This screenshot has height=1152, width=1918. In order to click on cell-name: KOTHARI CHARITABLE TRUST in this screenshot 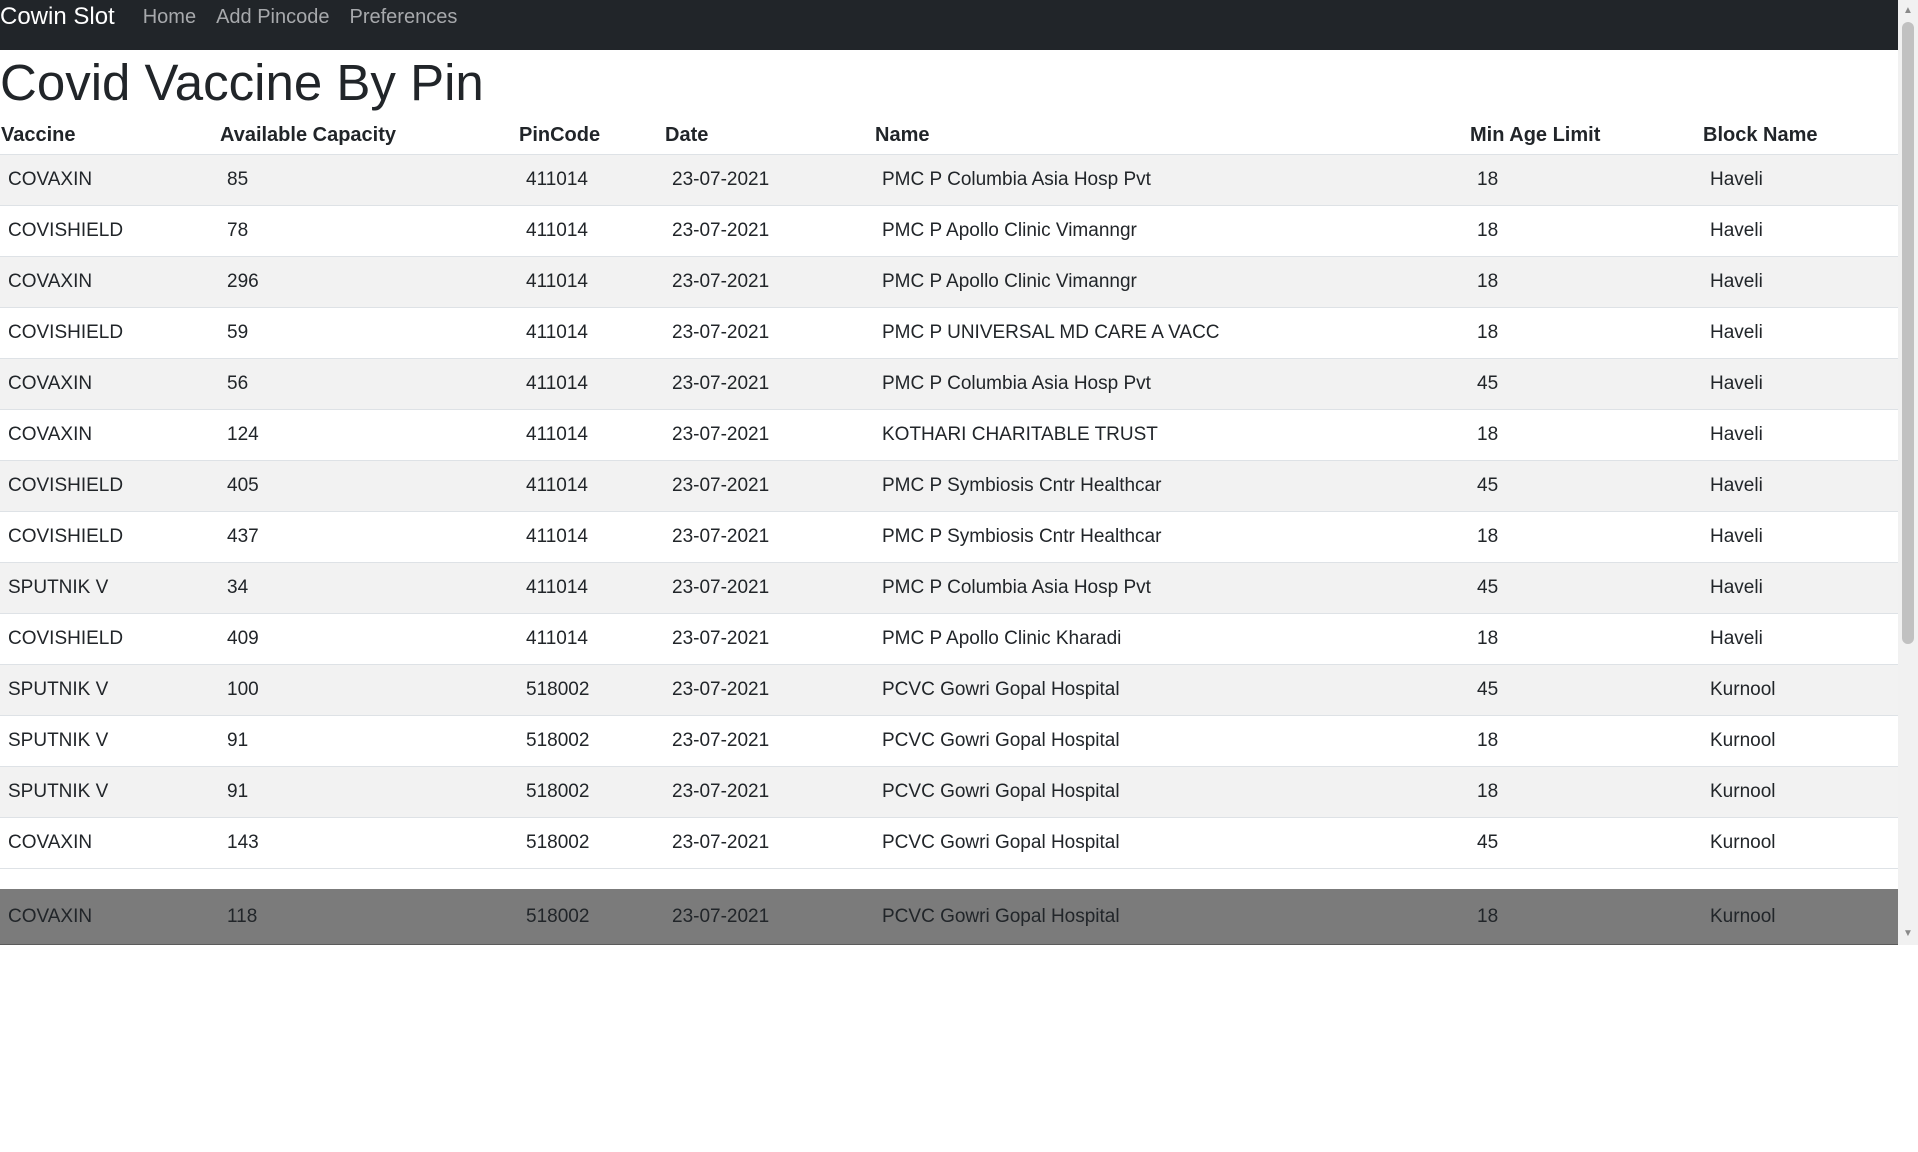, I will do `click(1171, 435)`.